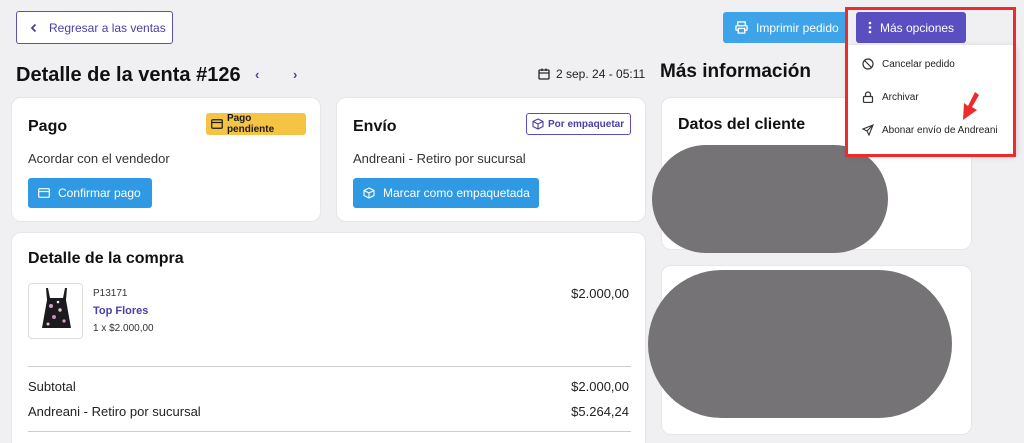  I want to click on page-title: Detalle de la venta #126, so click(128, 75).